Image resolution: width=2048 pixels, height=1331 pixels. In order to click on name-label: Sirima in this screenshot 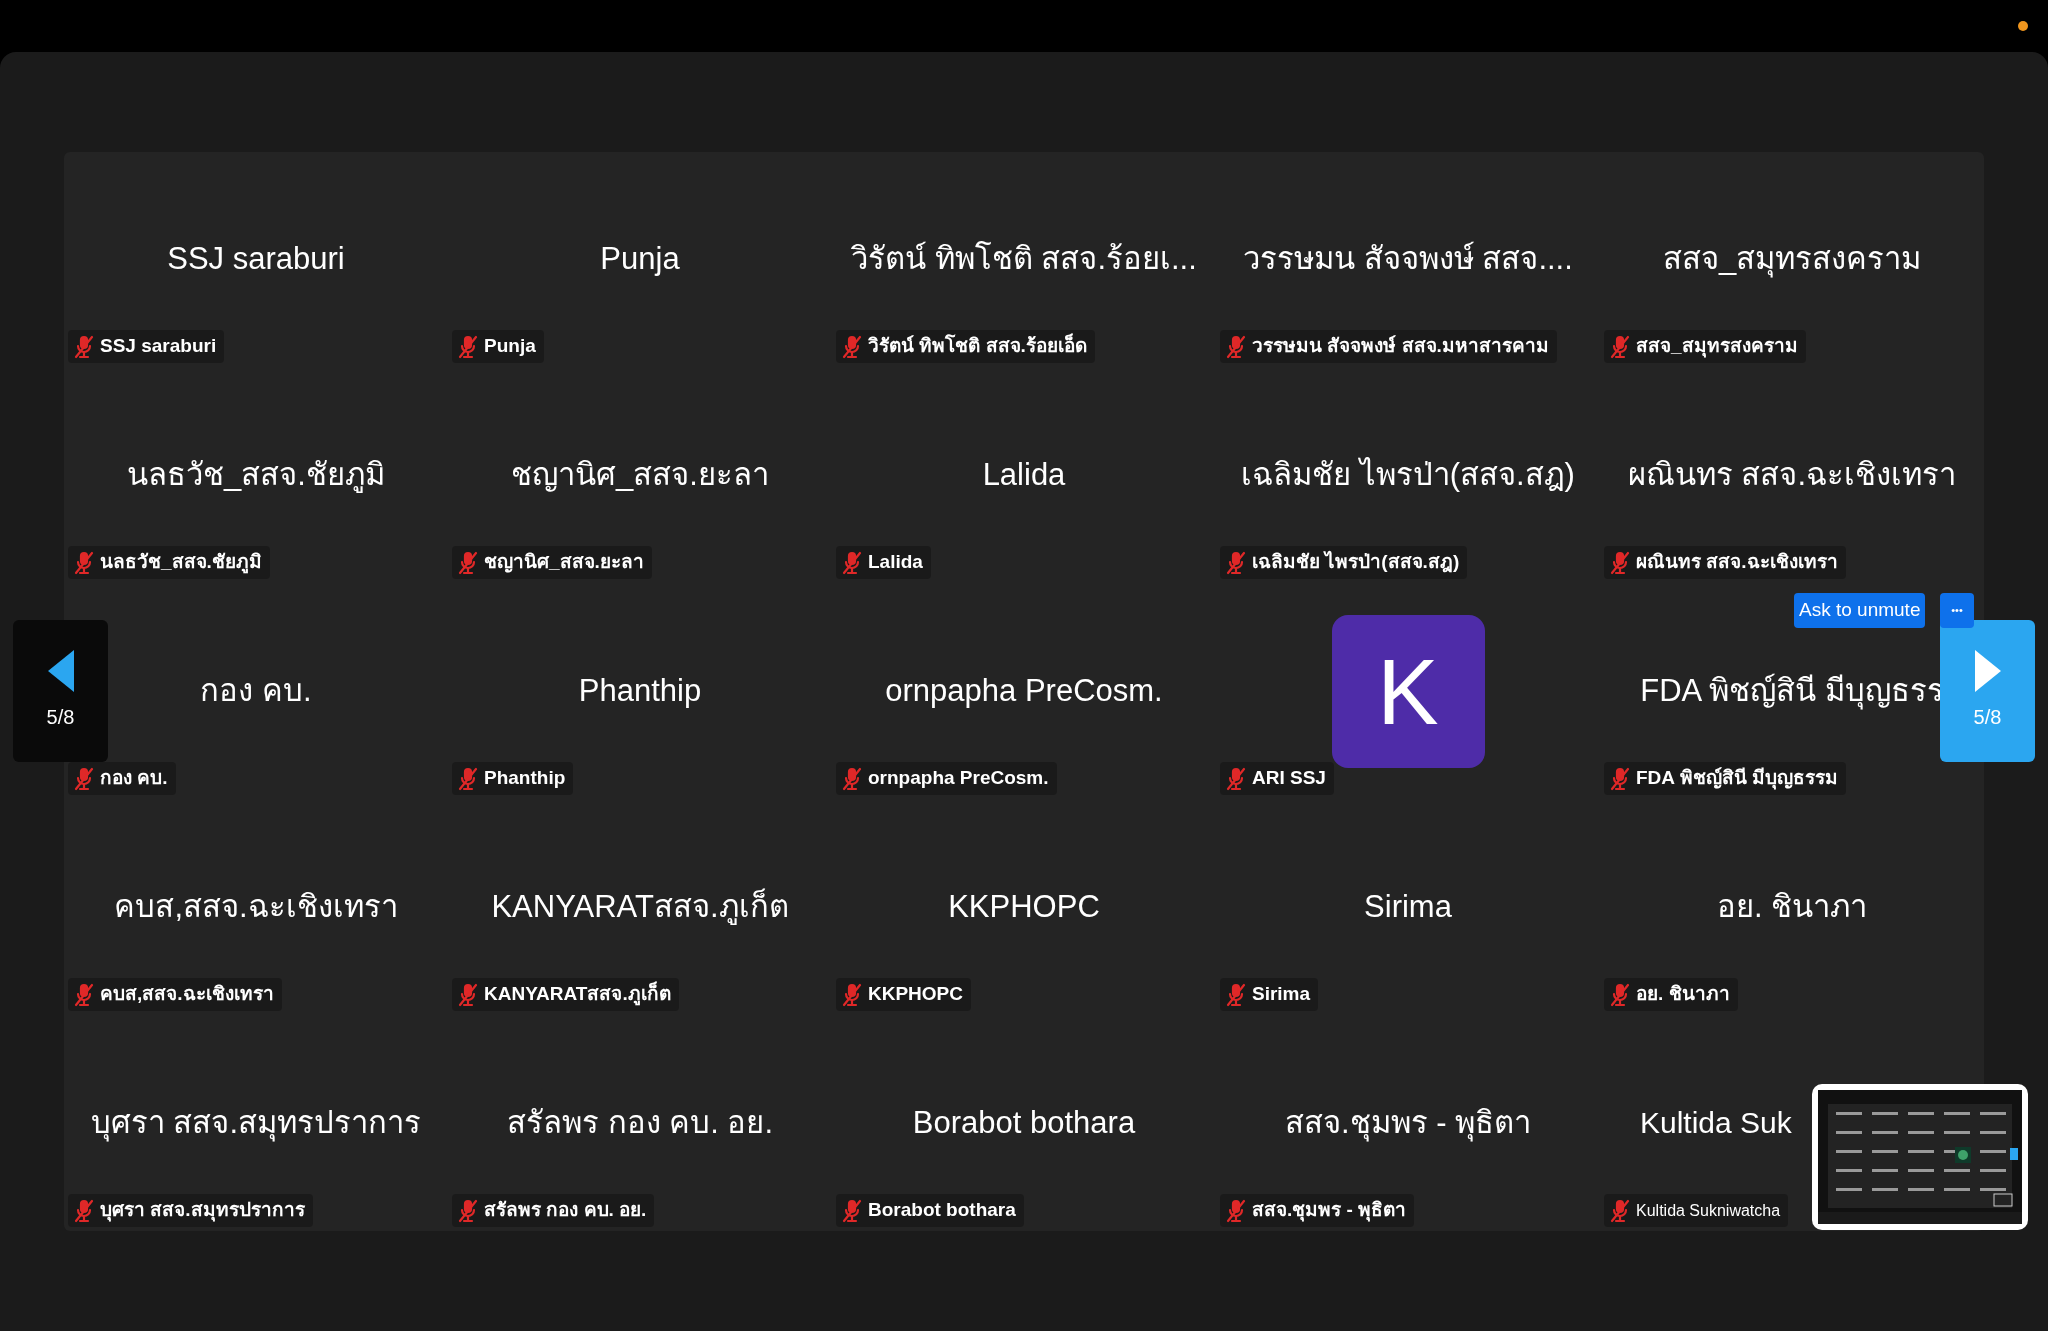, I will do `click(1269, 994)`.